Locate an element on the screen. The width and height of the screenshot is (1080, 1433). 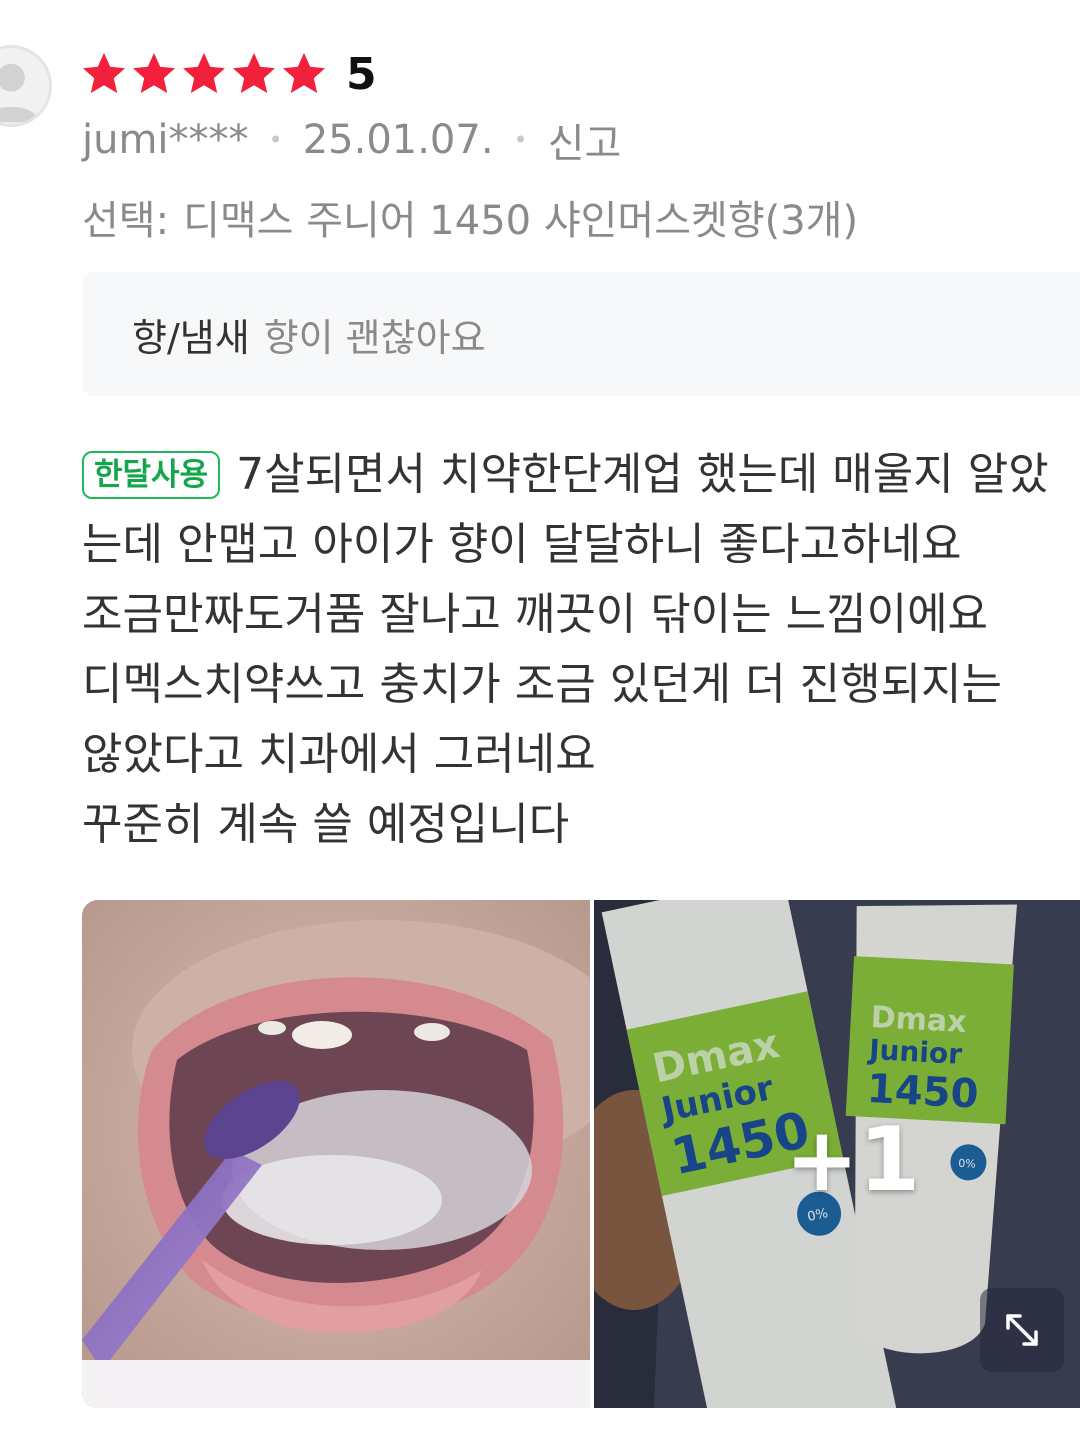
review-line: 조금만짜도거품 잘나고 깨끗이 닦이는 느낌이에요 is located at coordinates (535, 614).